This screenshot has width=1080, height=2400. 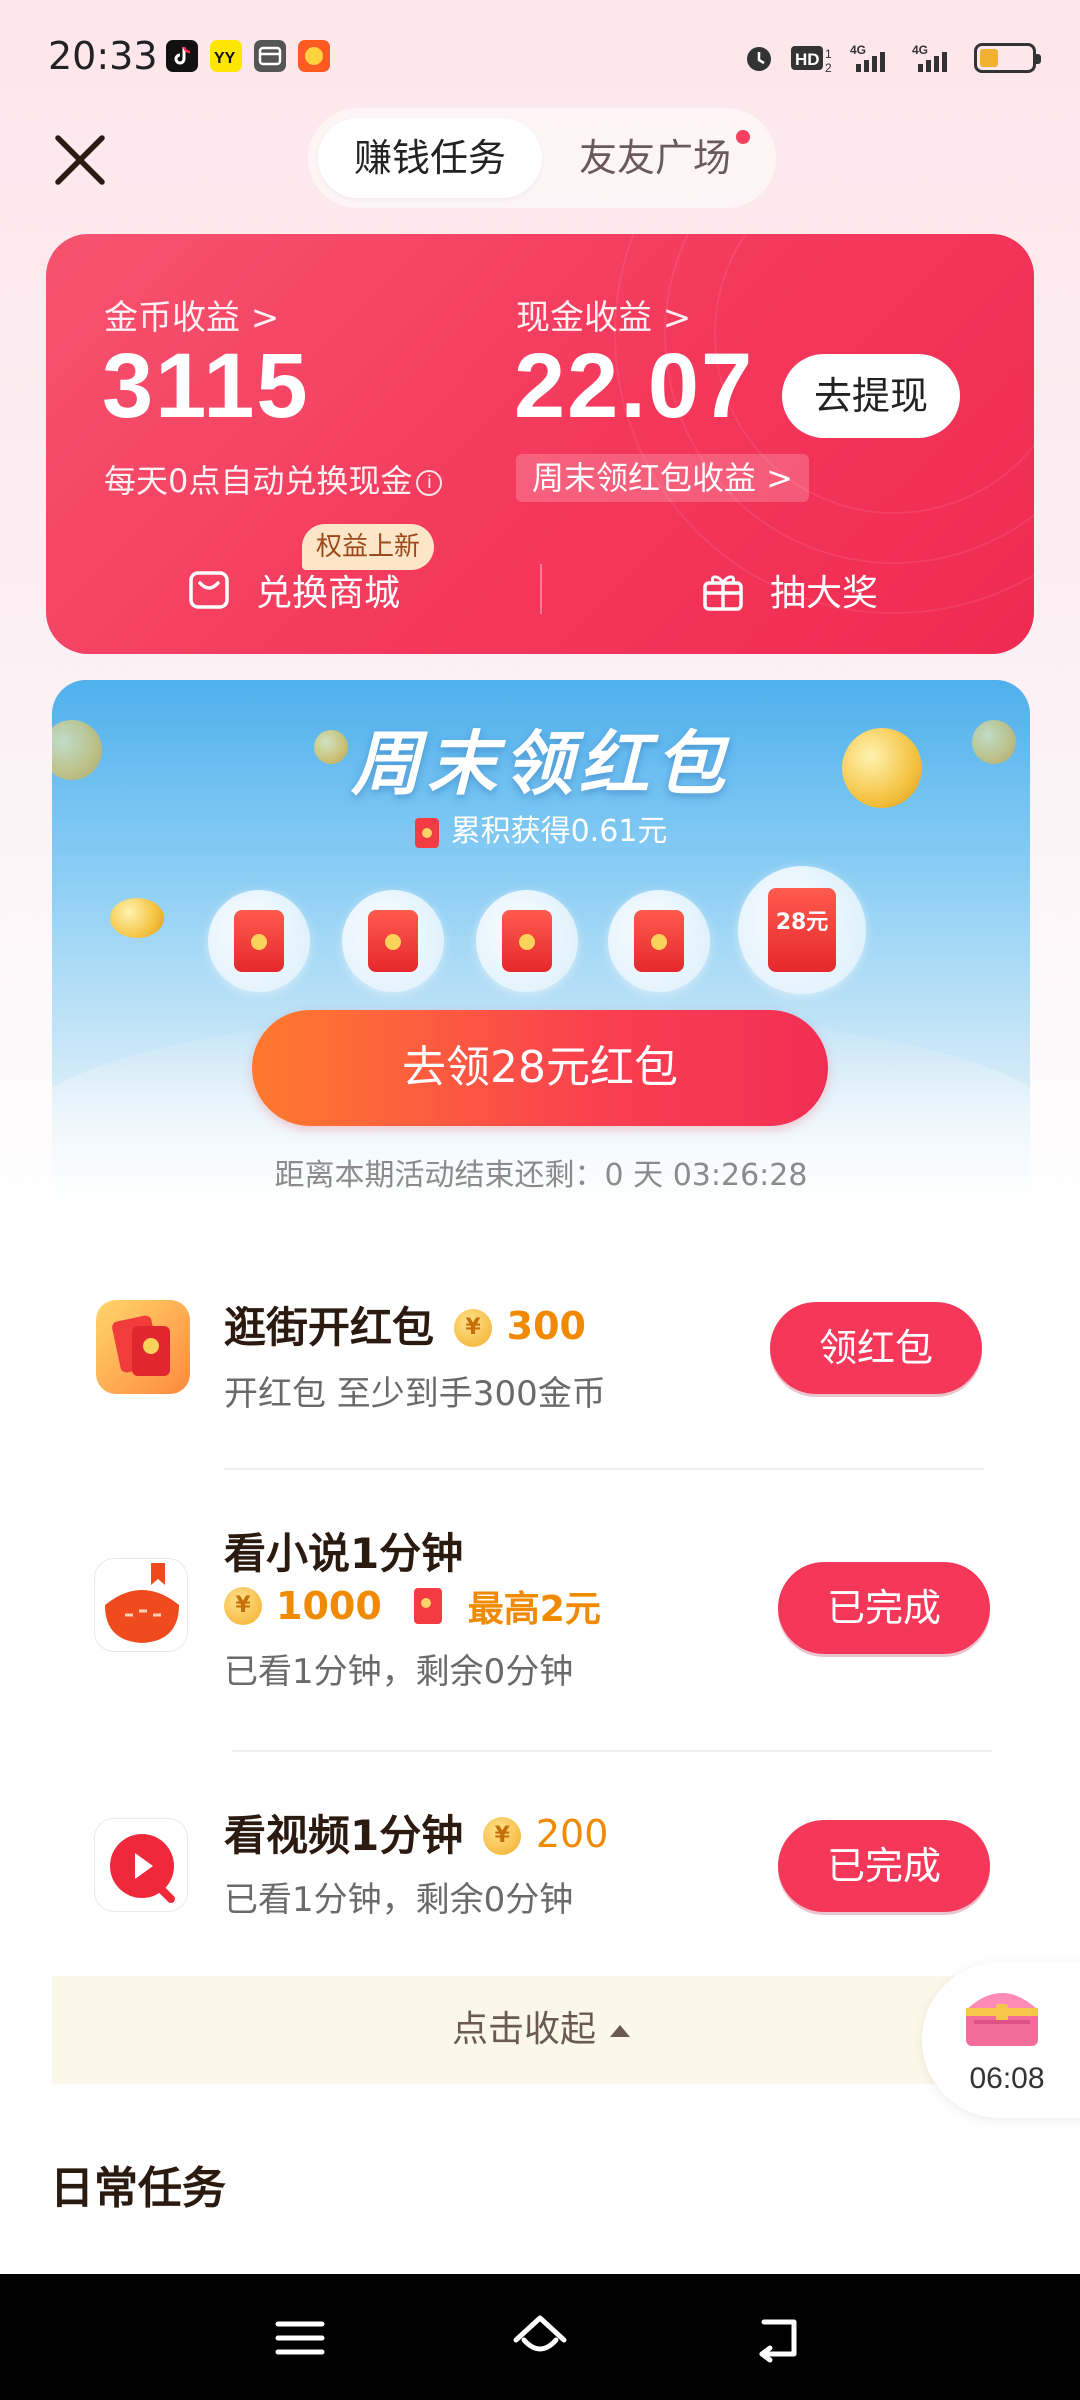 I want to click on svg-text: 1, so click(x=828, y=54).